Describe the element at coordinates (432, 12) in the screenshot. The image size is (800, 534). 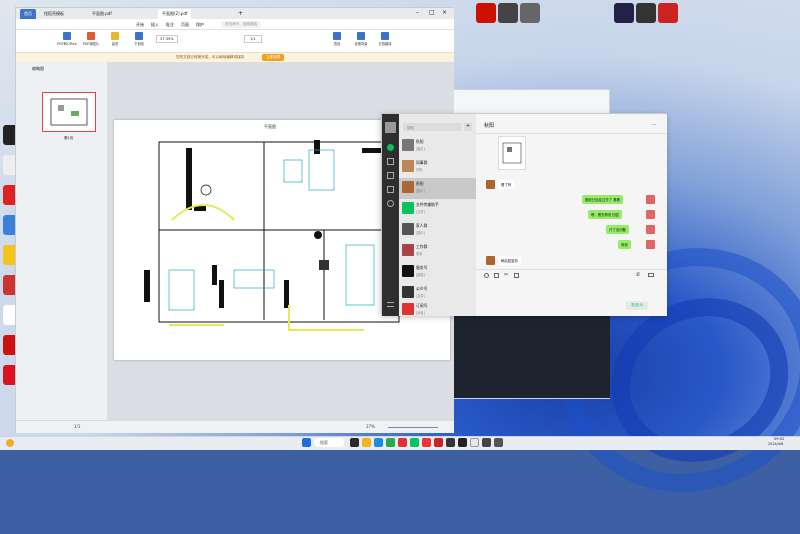
I see `maximize-icon: □` at that location.